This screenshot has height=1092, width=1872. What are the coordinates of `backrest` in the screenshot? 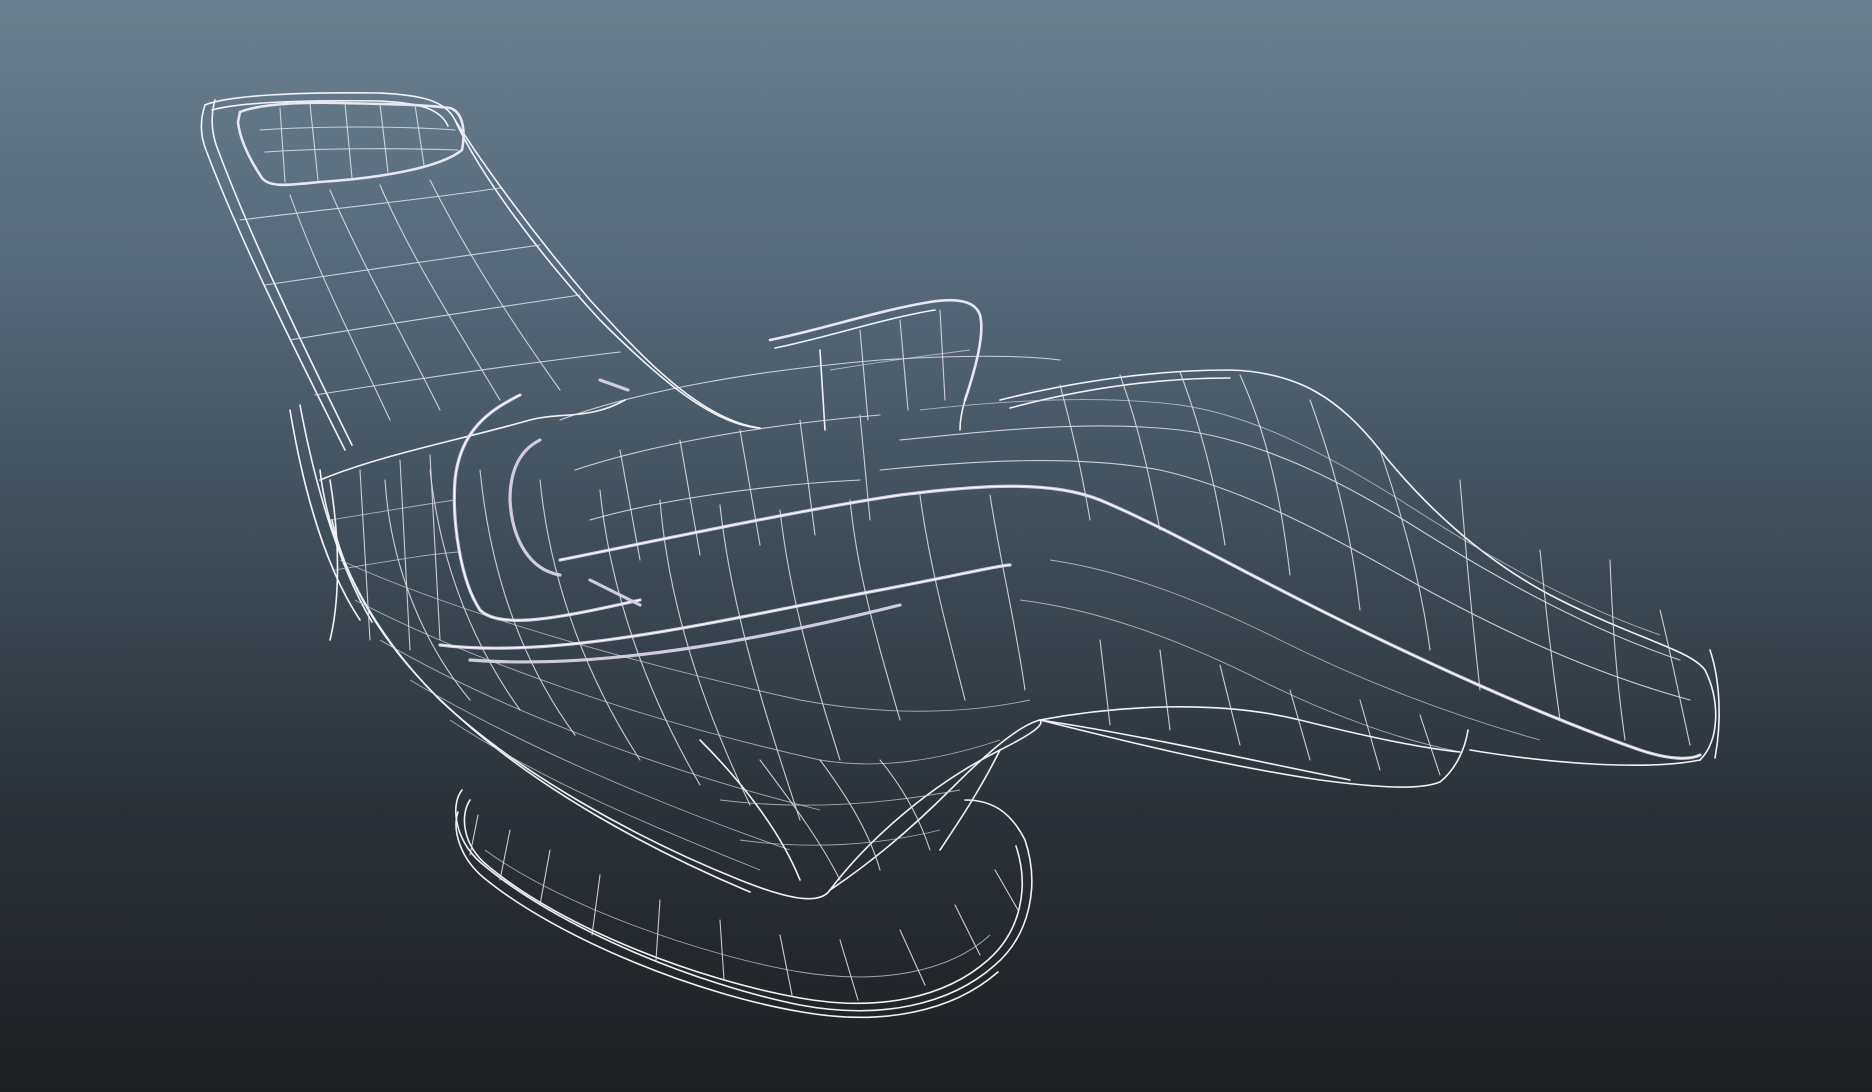 It's located at (480, 271).